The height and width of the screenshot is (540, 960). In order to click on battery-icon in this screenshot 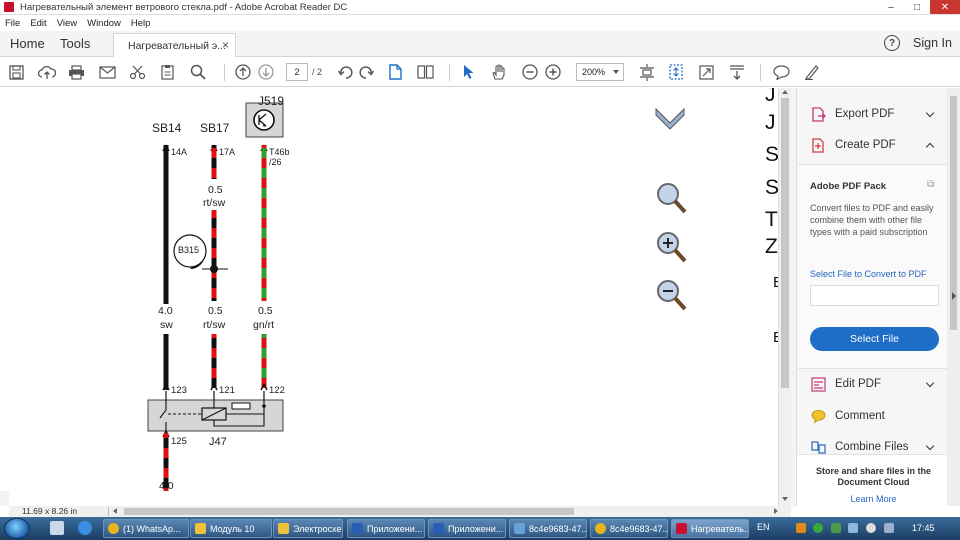, I will do `click(889, 528)`.